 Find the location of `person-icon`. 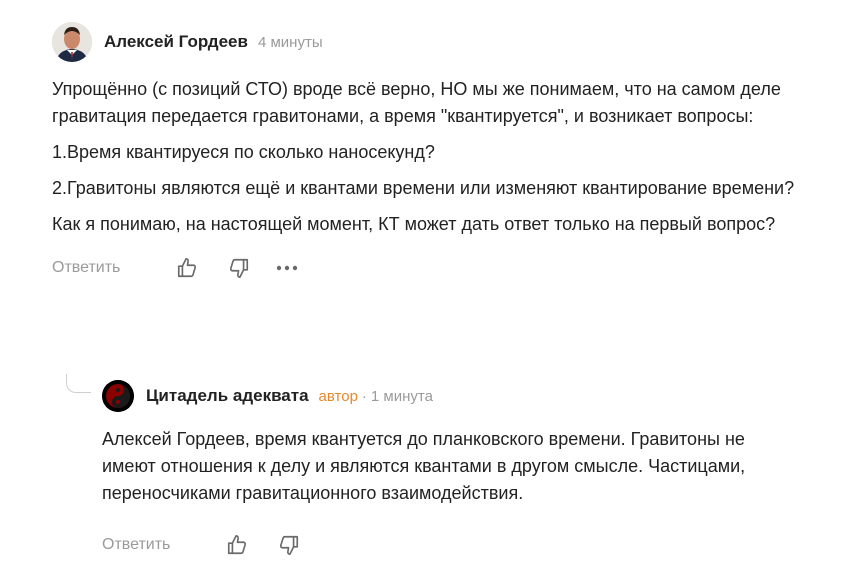

person-icon is located at coordinates (72, 42).